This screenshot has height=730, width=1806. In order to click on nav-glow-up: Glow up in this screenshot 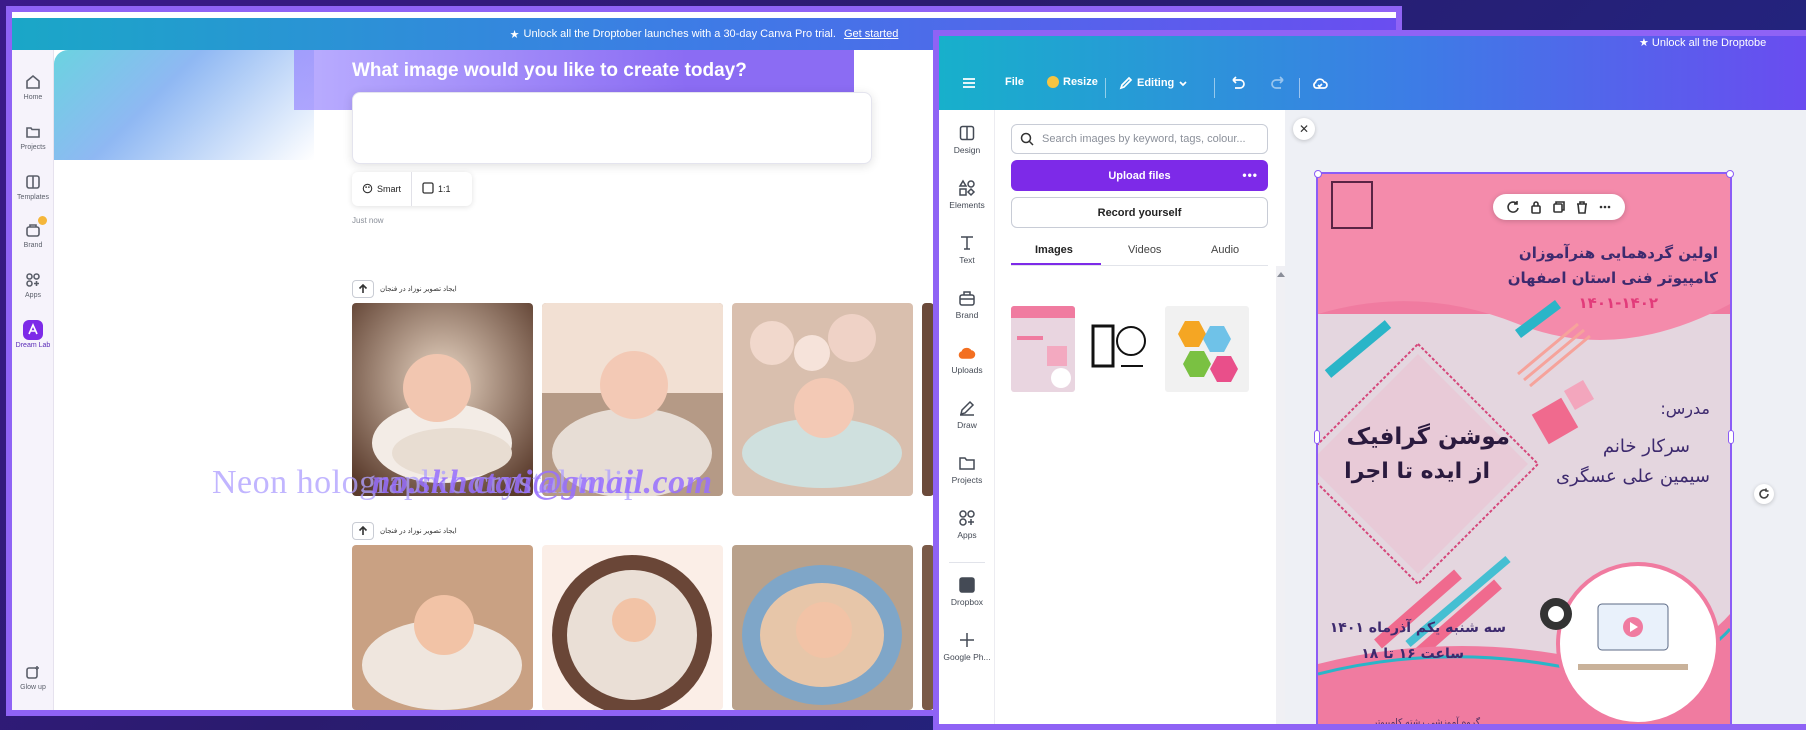, I will do `click(33, 676)`.